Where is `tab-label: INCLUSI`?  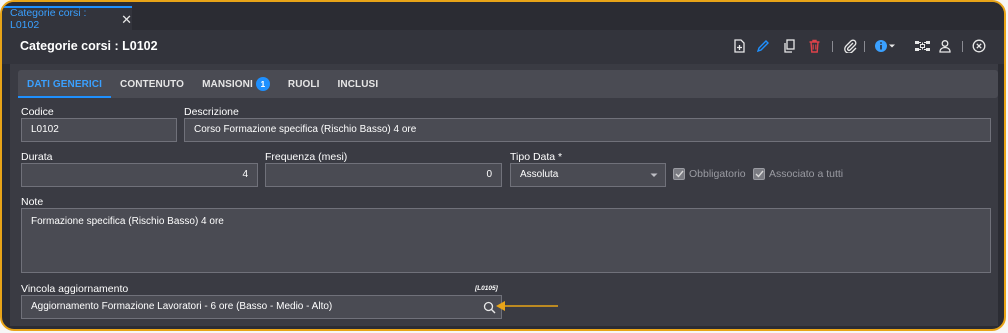
tab-label: INCLUSI is located at coordinates (358, 84).